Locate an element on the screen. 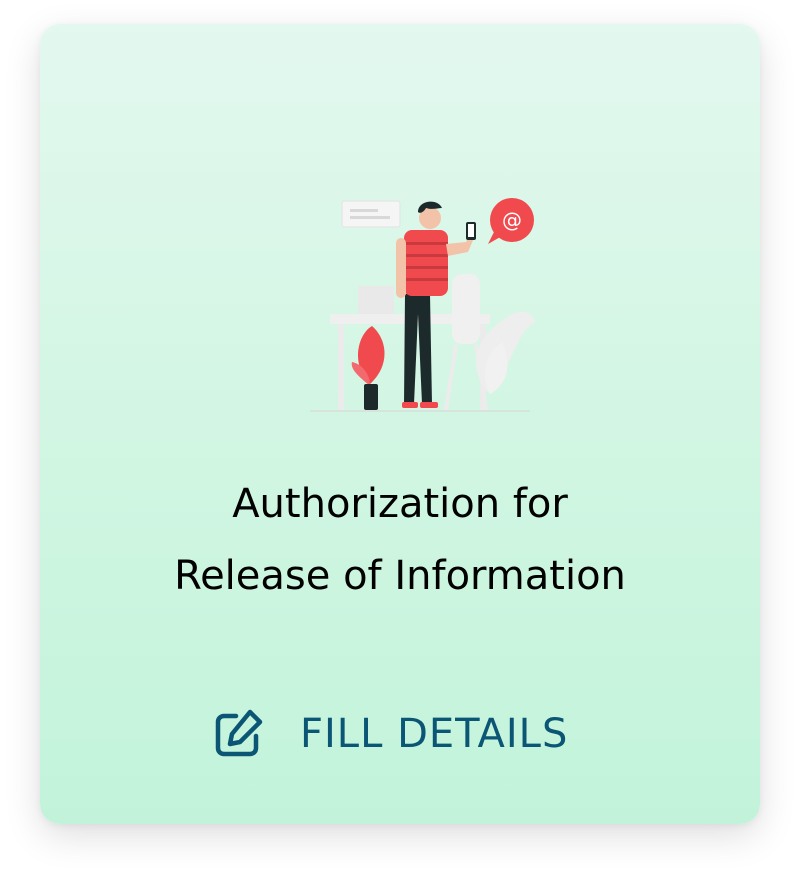 The image size is (800, 880). form-title-line2: Release of Information is located at coordinates (400, 576).